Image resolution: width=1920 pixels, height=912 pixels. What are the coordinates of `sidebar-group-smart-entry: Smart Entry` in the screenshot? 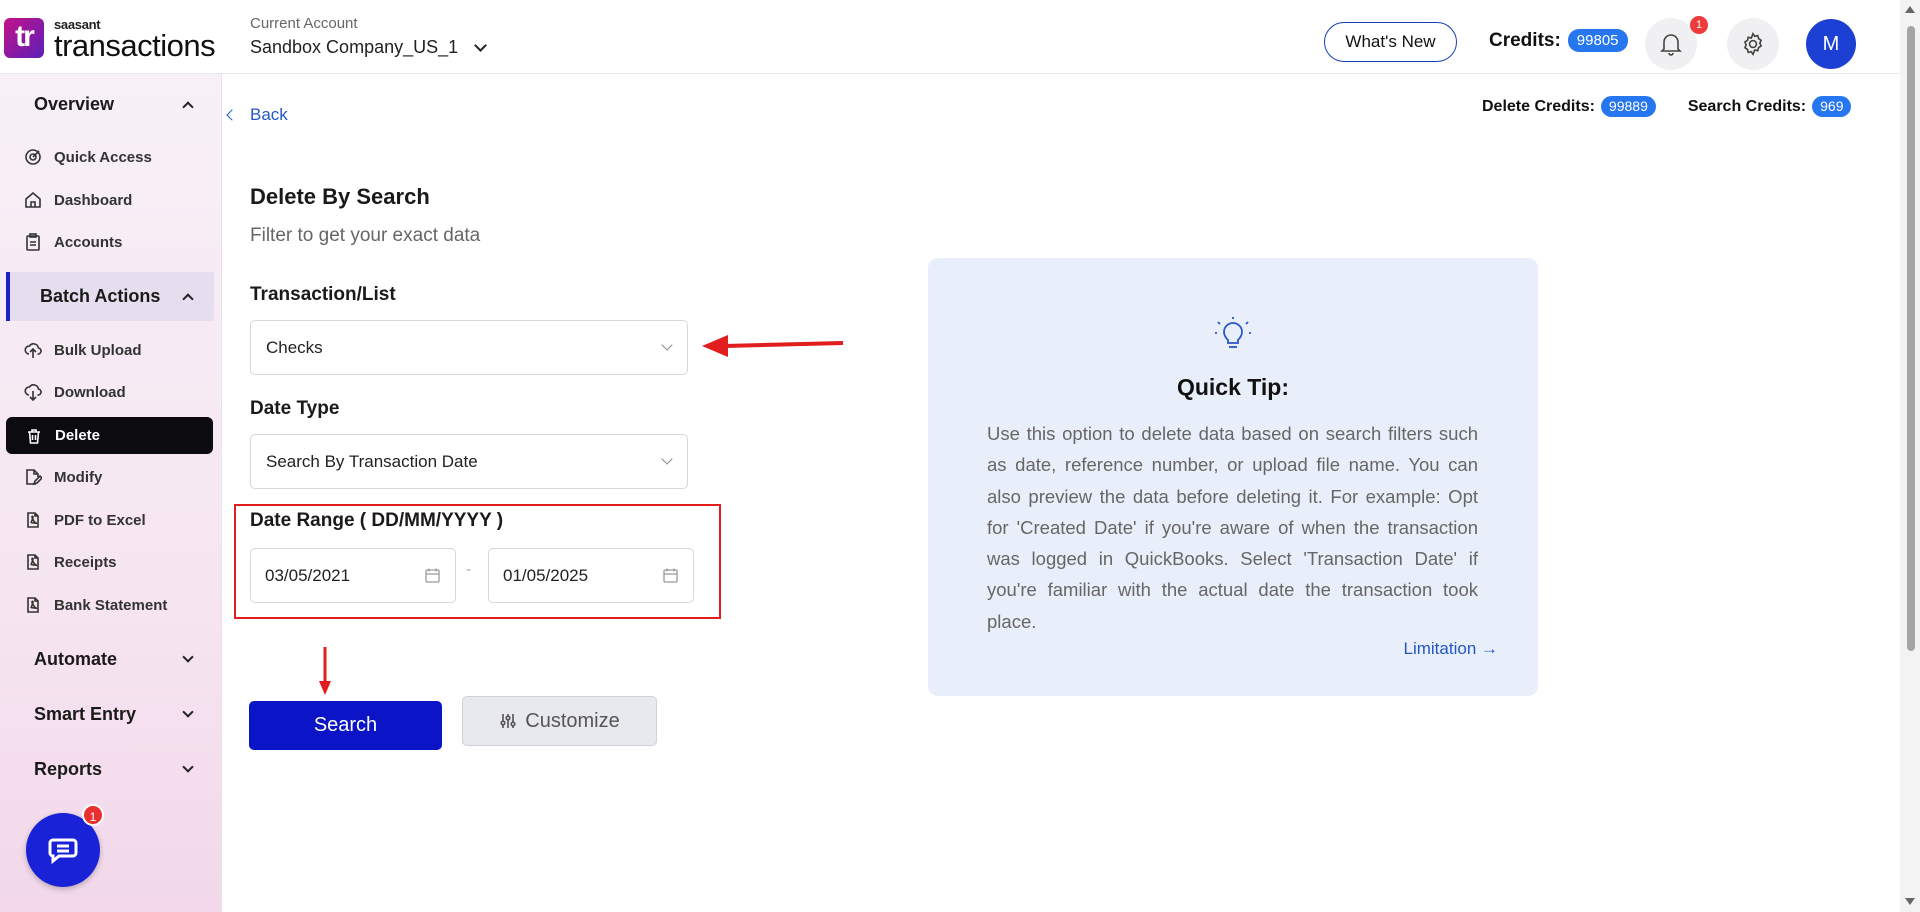 It's located at (114, 714).